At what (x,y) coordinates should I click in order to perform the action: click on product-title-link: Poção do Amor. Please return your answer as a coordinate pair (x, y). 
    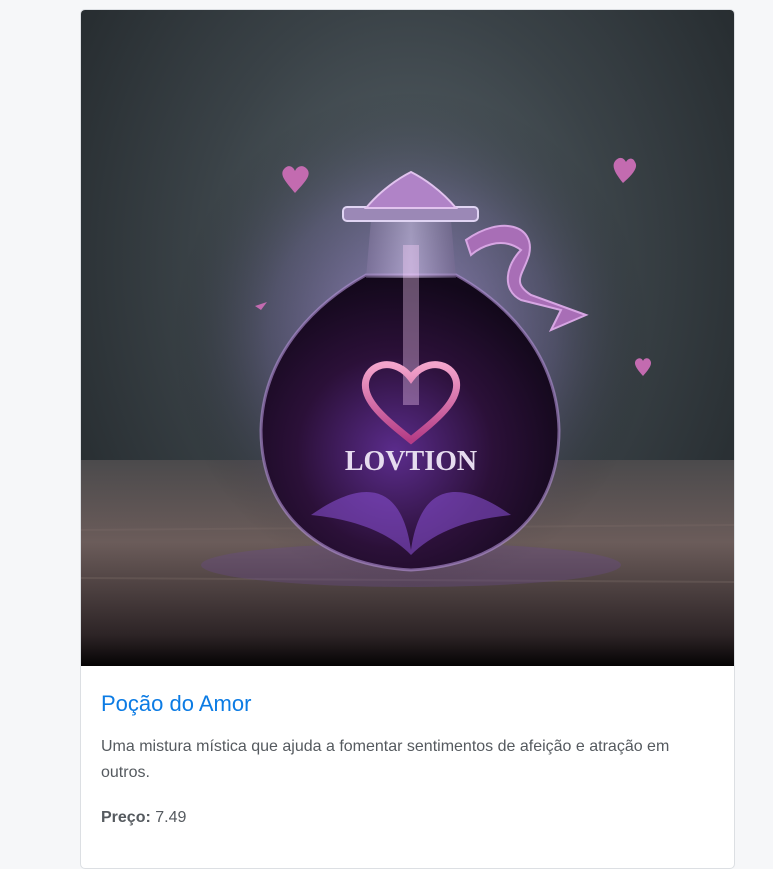
    Looking at the image, I should click on (407, 704).